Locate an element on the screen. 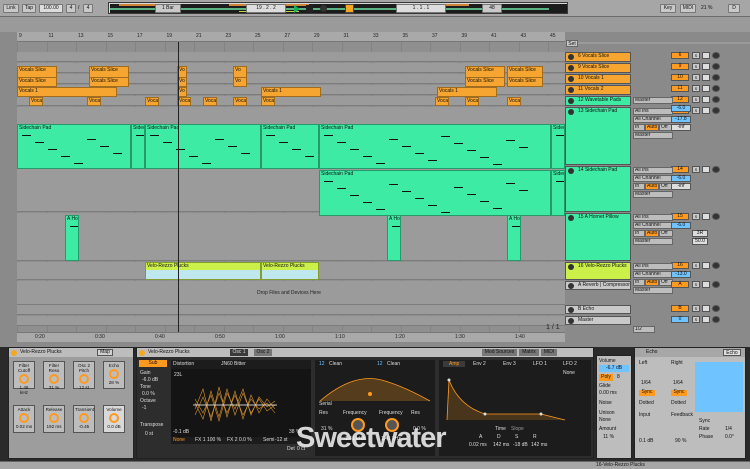 This screenshot has width=750, height=469. right-division: 1/64 is located at coordinates (678, 383).